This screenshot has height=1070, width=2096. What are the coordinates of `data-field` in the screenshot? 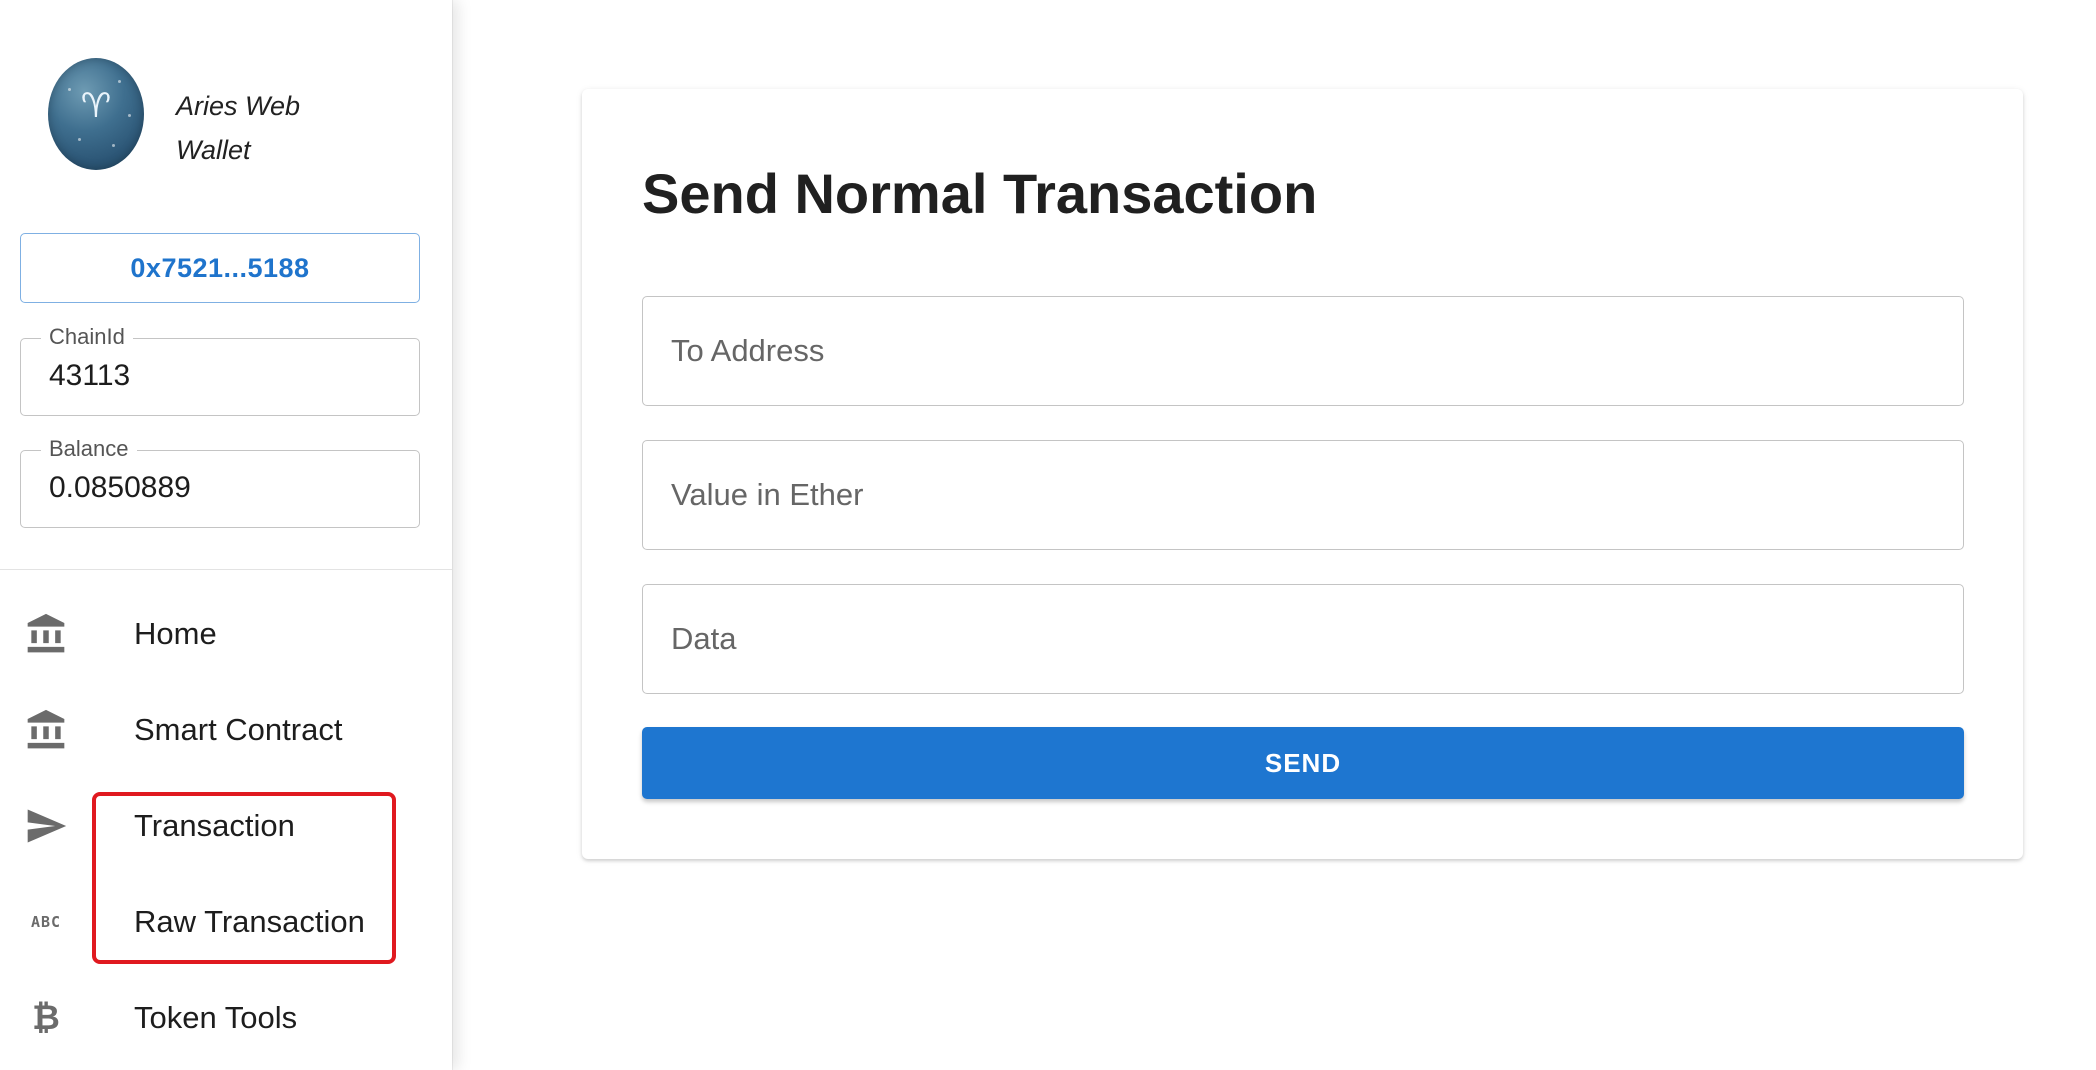 It's located at (1303, 639).